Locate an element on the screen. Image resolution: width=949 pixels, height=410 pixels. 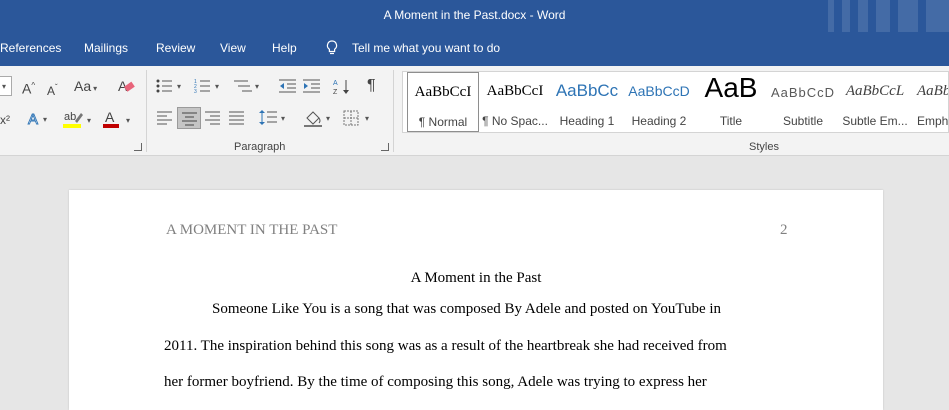
style-sample: AaBbCcL is located at coordinates (875, 91).